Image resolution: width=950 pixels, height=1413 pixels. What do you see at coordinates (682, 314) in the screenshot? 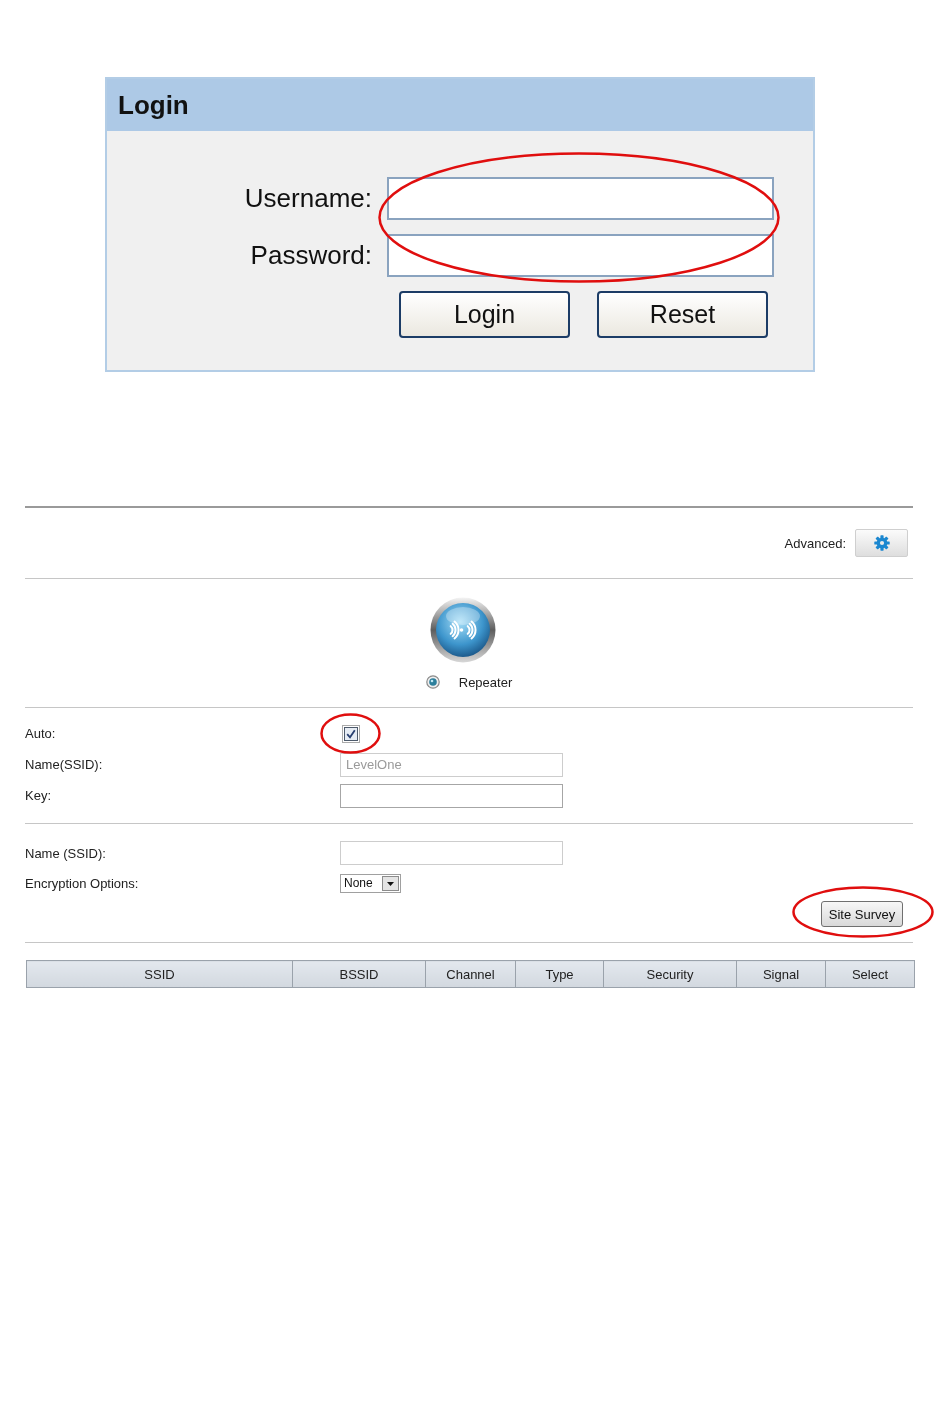
I see `form-button: Reset` at bounding box center [682, 314].